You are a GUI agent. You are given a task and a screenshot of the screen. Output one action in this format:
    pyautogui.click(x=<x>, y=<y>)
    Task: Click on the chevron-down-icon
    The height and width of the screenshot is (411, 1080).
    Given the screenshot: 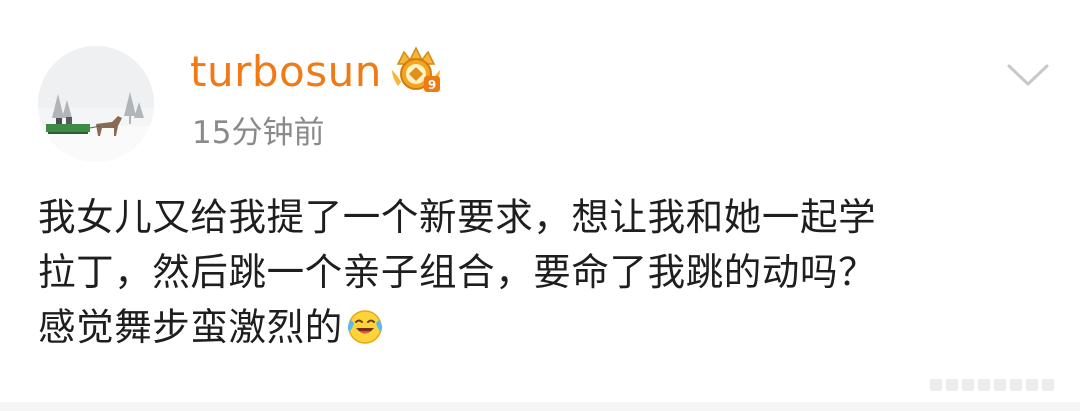 What is the action you would take?
    pyautogui.click(x=1028, y=75)
    